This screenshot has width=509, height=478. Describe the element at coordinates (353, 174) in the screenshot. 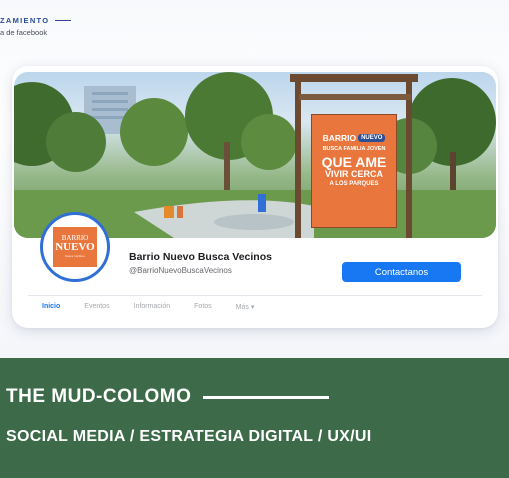

I see `sign-subheadline: VIVIR CERCA` at that location.